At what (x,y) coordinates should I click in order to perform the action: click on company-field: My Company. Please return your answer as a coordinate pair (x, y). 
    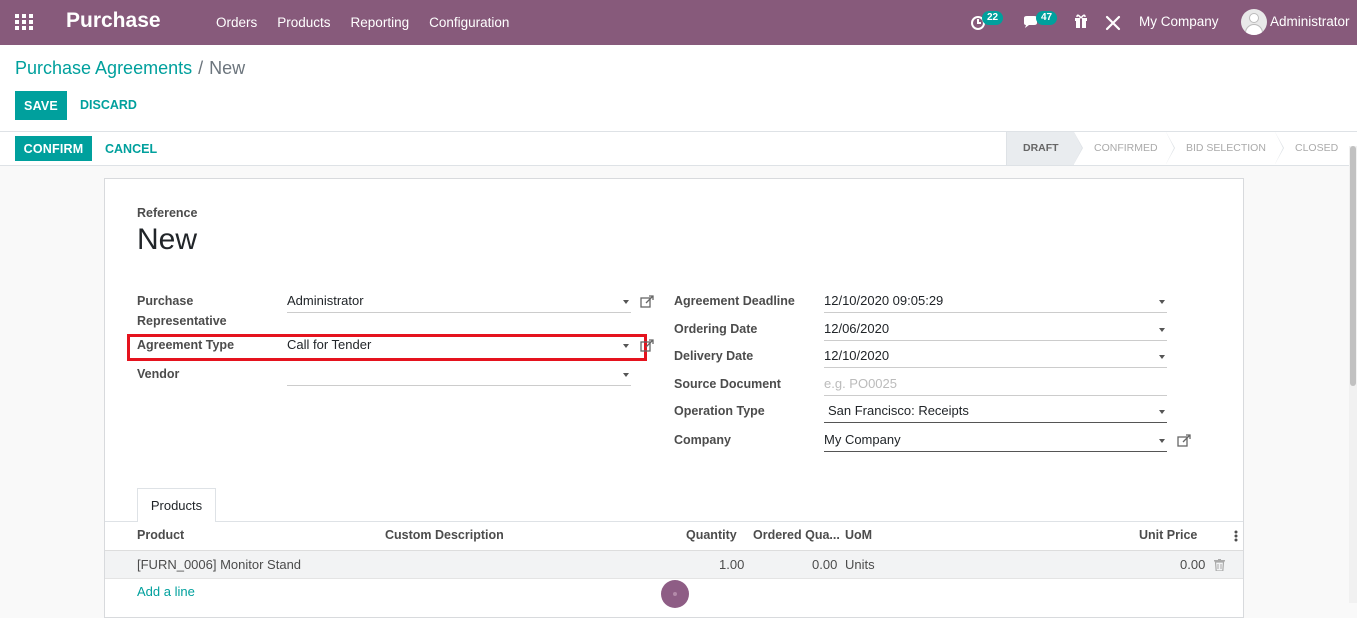
    Looking at the image, I should click on (995, 441).